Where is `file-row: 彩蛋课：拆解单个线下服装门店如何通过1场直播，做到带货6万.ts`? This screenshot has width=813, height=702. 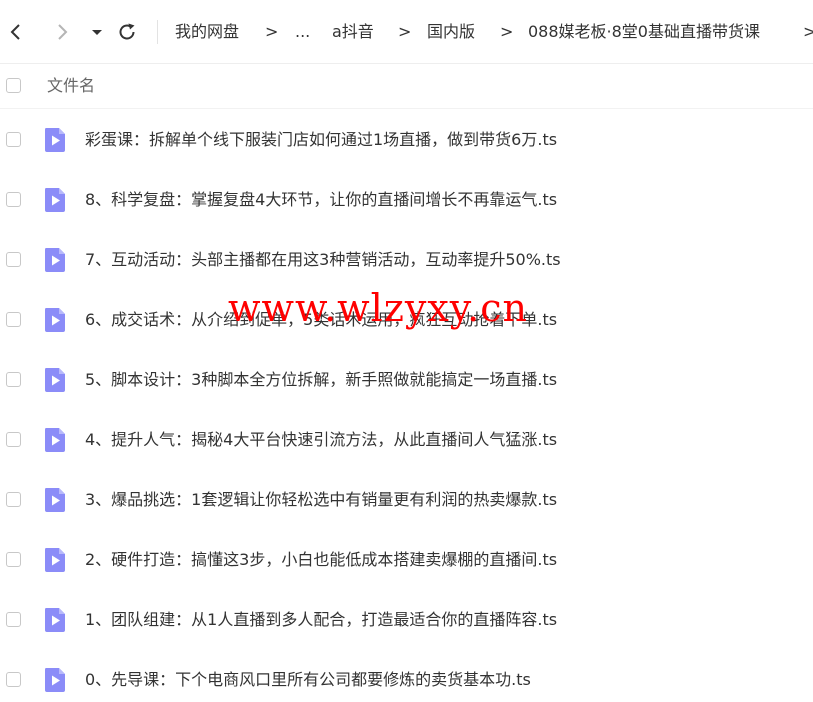
file-row: 彩蛋课：拆解单个线下服装门店如何通过1场直播，做到带货6万.ts is located at coordinates (406, 140).